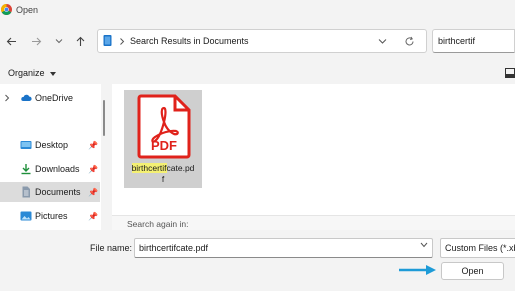  Describe the element at coordinates (480, 248) in the screenshot. I see `file-type-select-value: Custom Files (*.xb` at that location.